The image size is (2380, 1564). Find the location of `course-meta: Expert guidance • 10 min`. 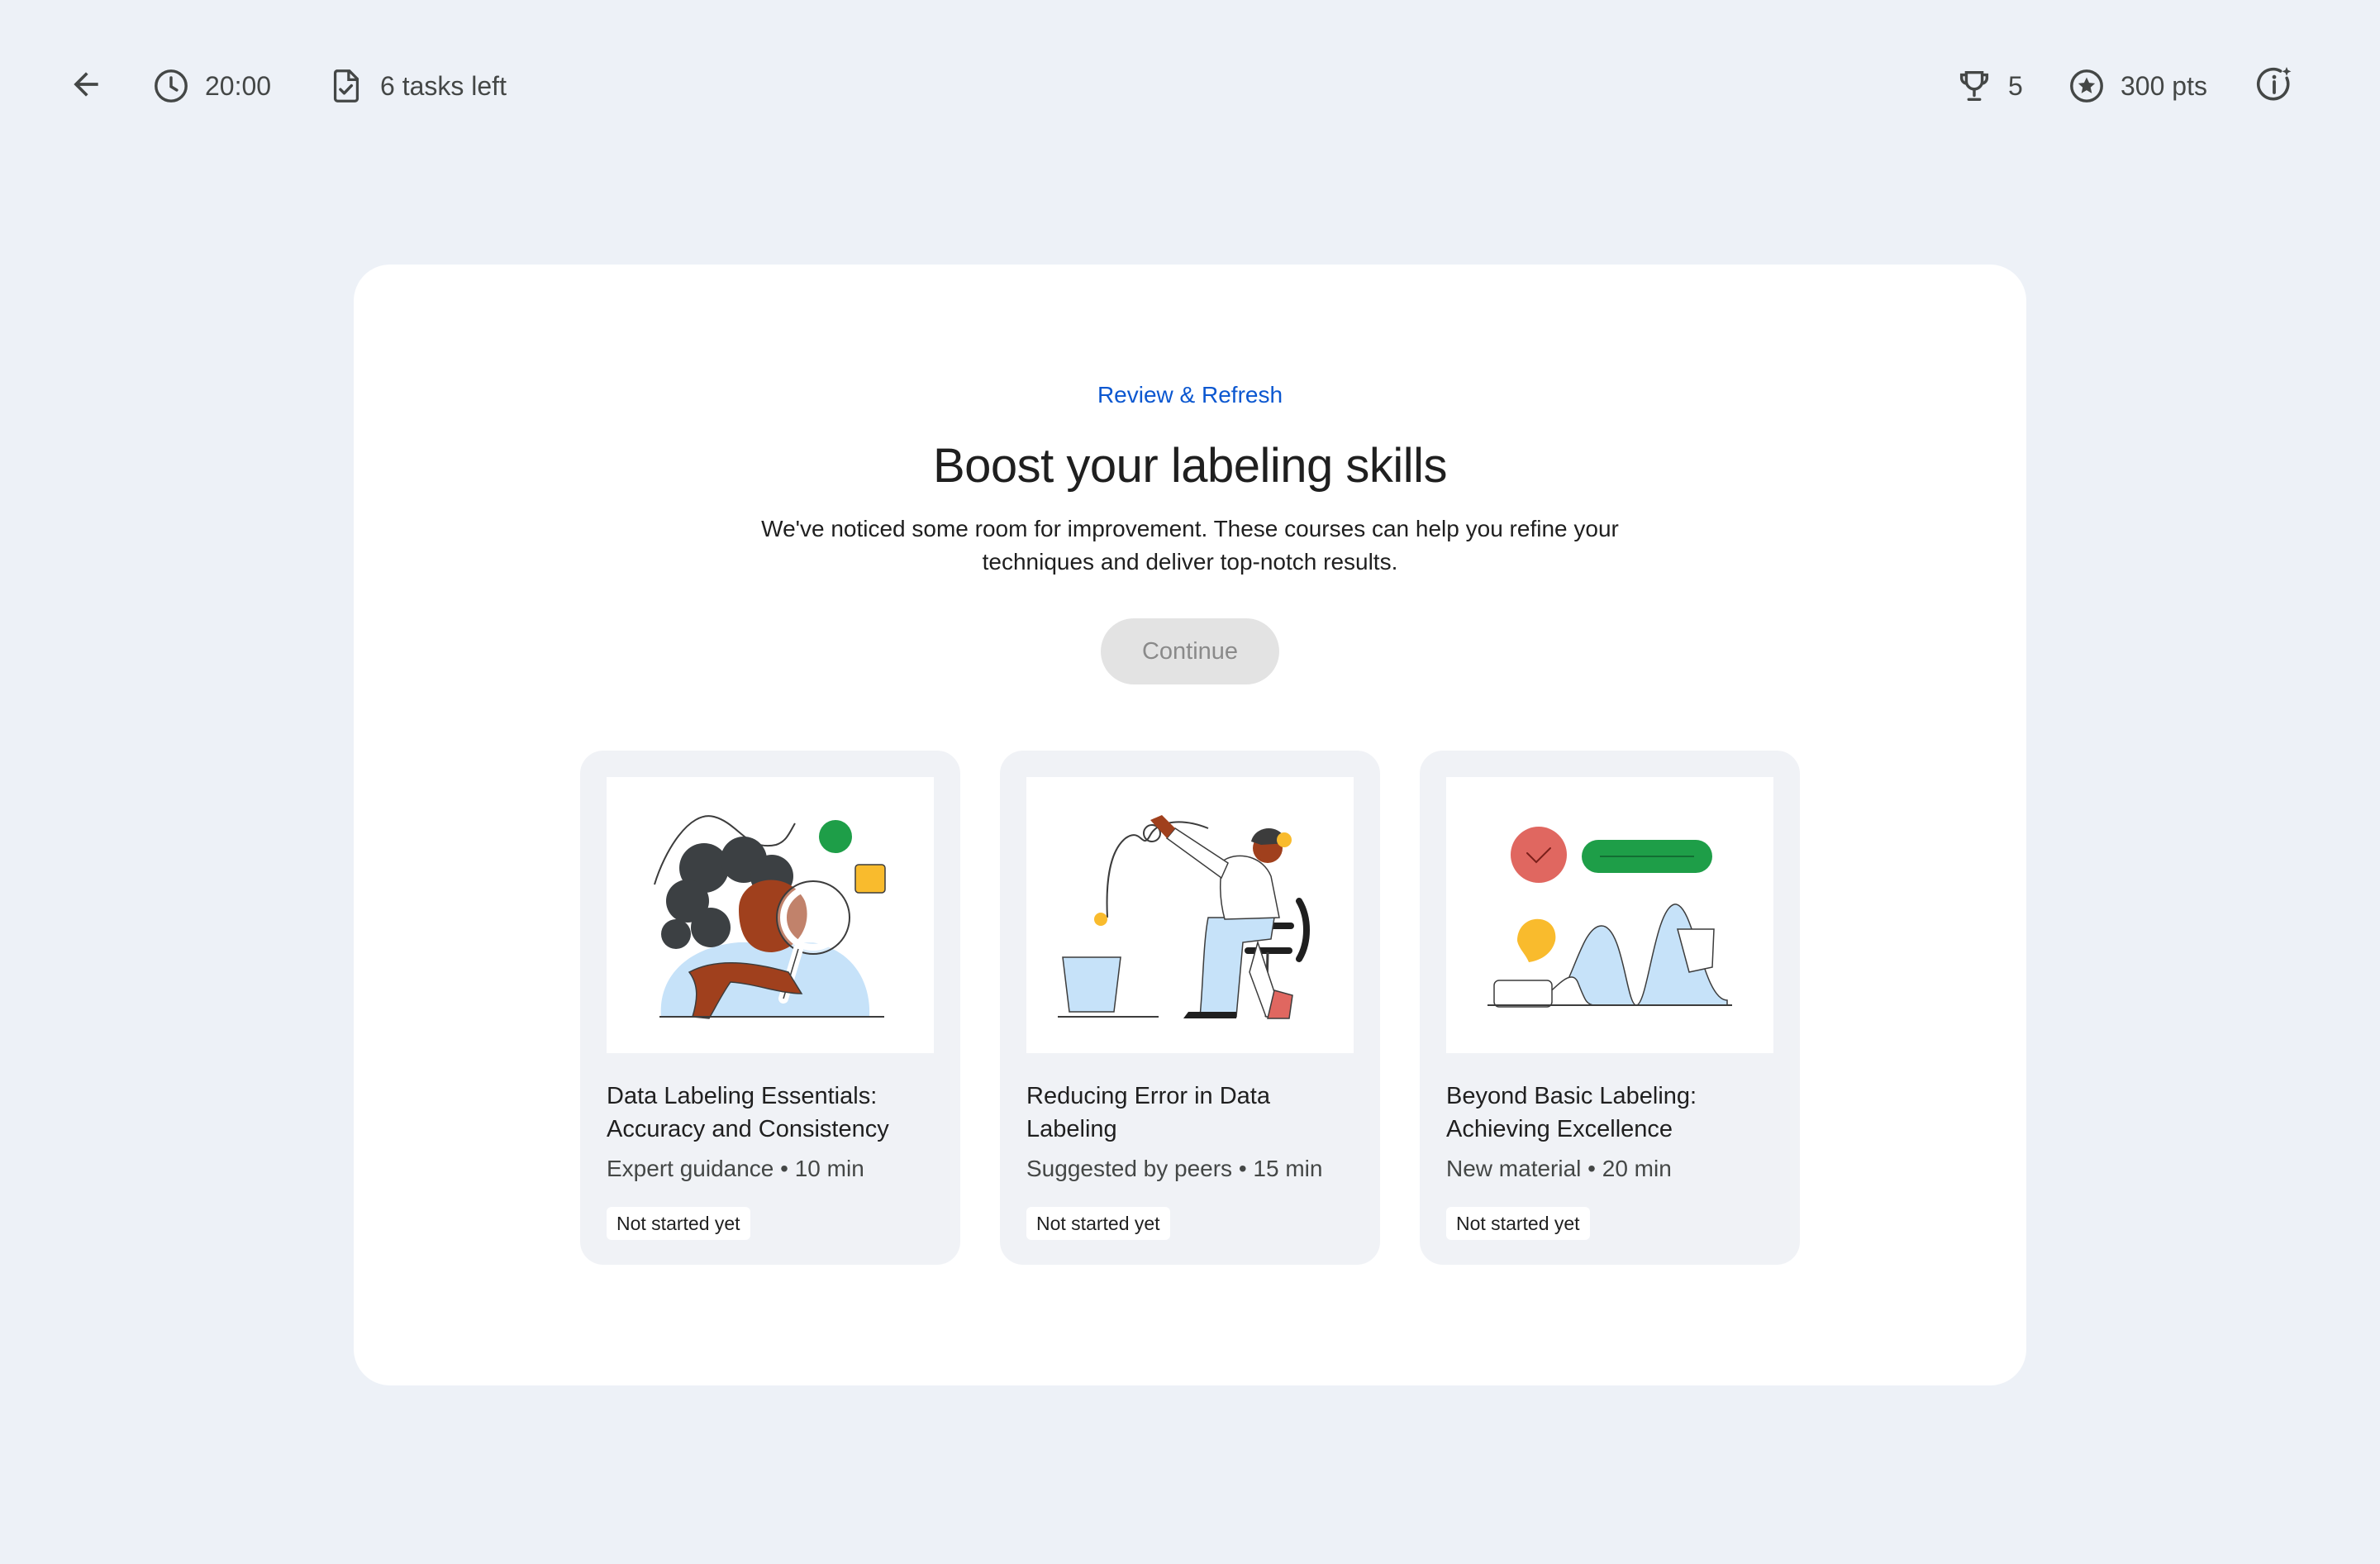

course-meta: Expert guidance • 10 min is located at coordinates (735, 1169).